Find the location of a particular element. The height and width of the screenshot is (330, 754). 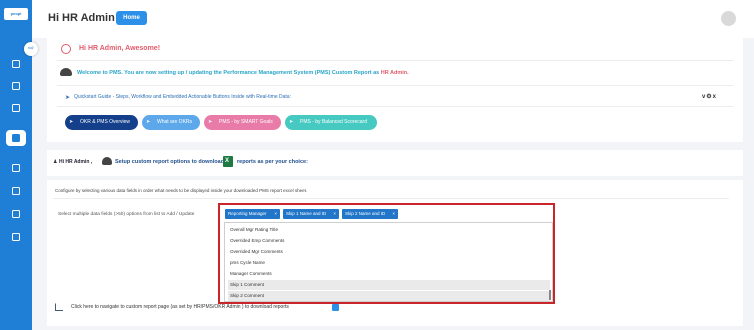

avatar is located at coordinates (728, 18).